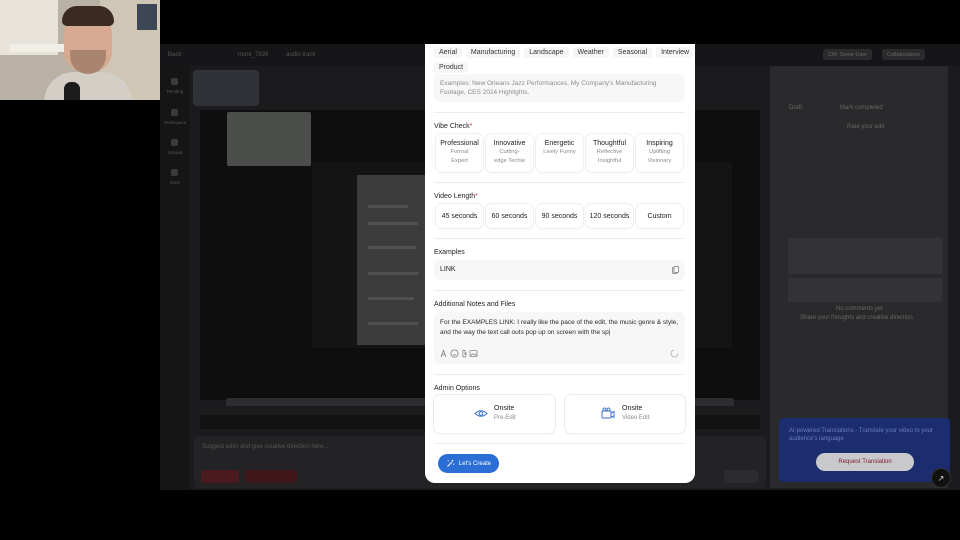 This screenshot has width=960, height=540. I want to click on vibe-option-inspiring: Inspiring Uplifting Visionary, so click(659, 153).